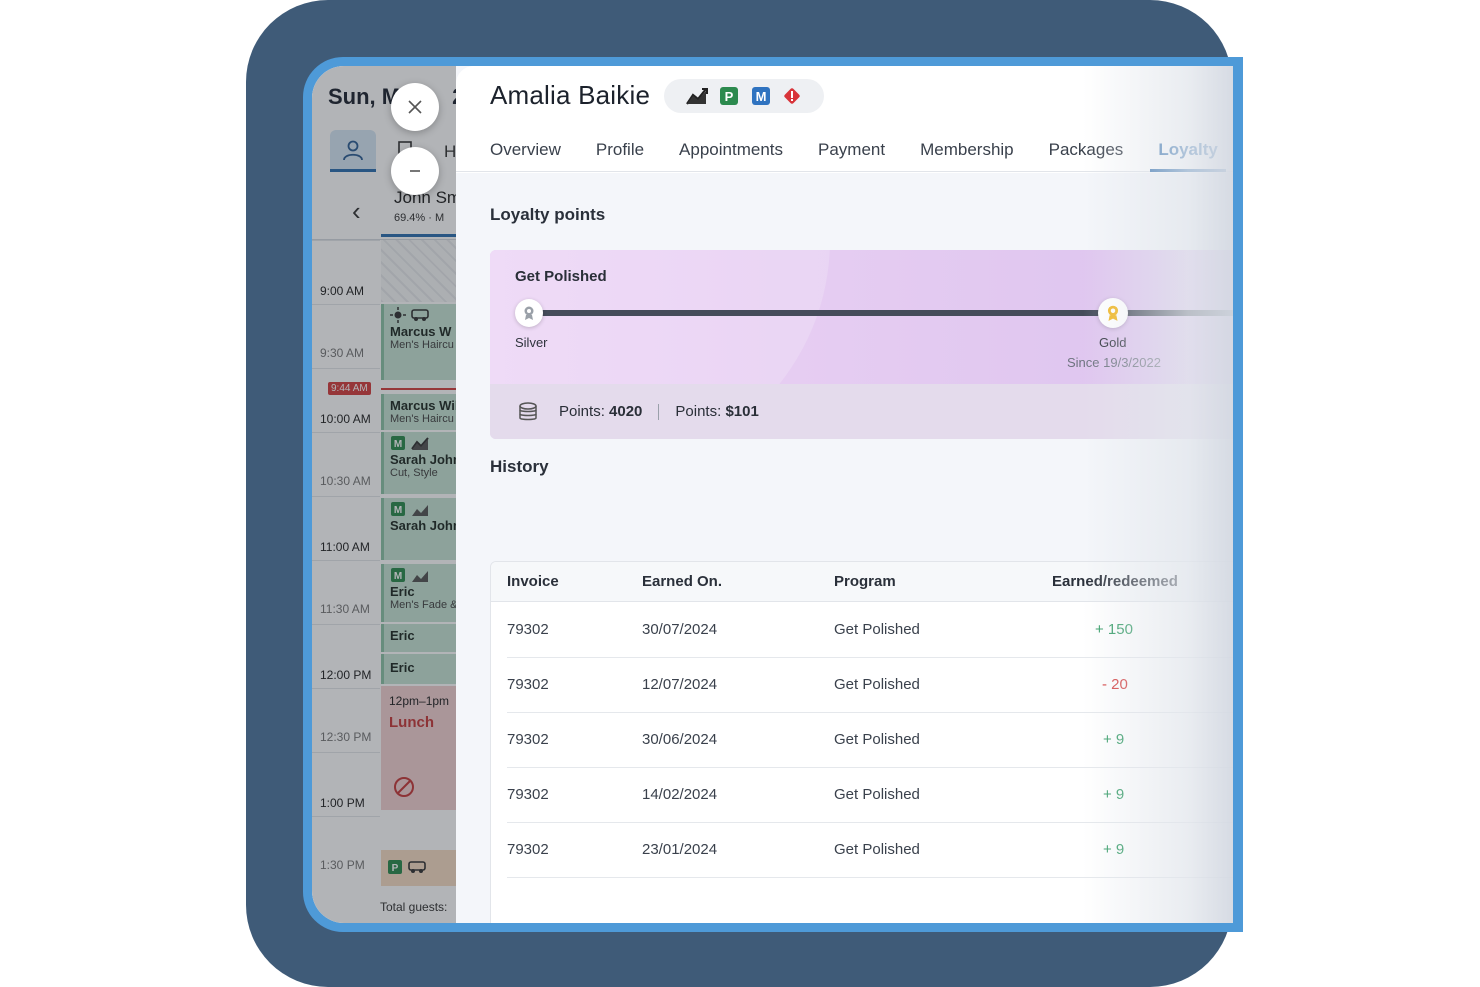 This screenshot has height=987, width=1480. I want to click on silver-medal-icon, so click(529, 313).